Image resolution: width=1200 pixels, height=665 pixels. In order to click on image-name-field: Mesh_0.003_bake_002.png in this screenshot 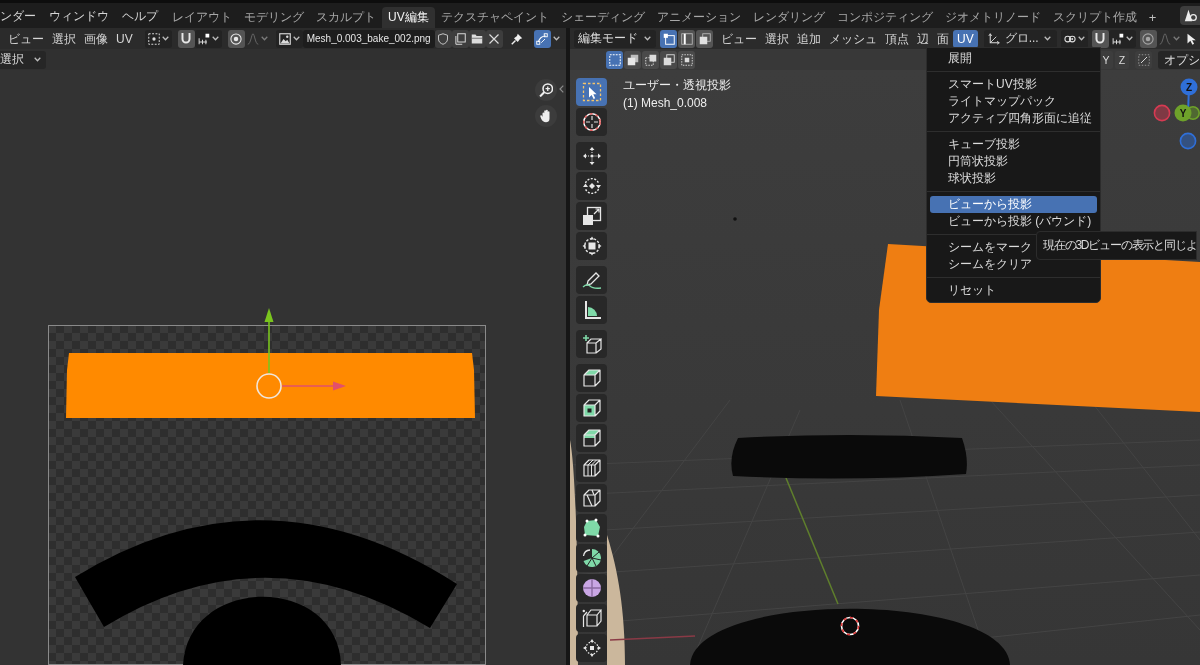, I will do `click(368, 38)`.